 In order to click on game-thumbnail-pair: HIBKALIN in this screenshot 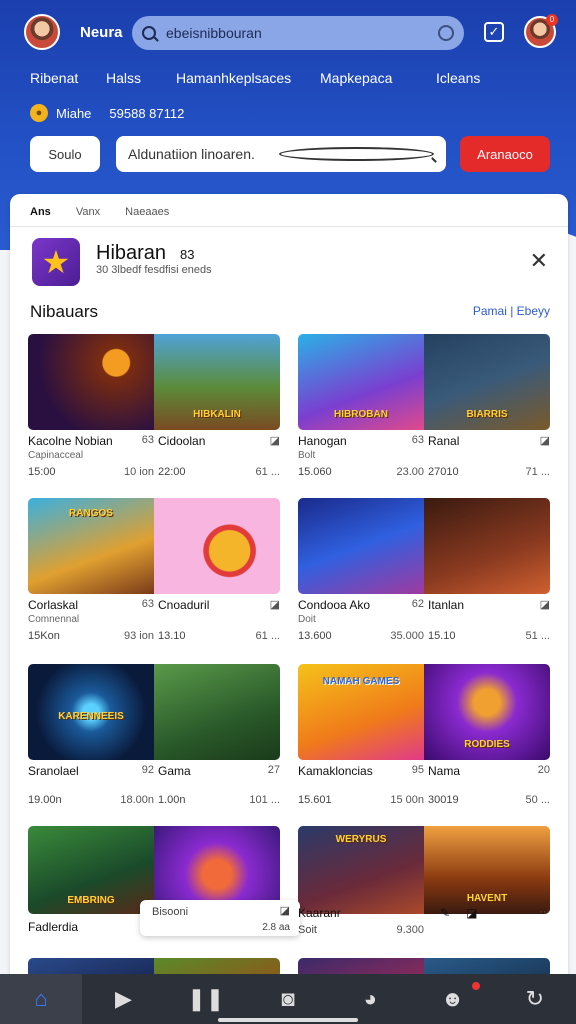, I will do `click(154, 382)`.